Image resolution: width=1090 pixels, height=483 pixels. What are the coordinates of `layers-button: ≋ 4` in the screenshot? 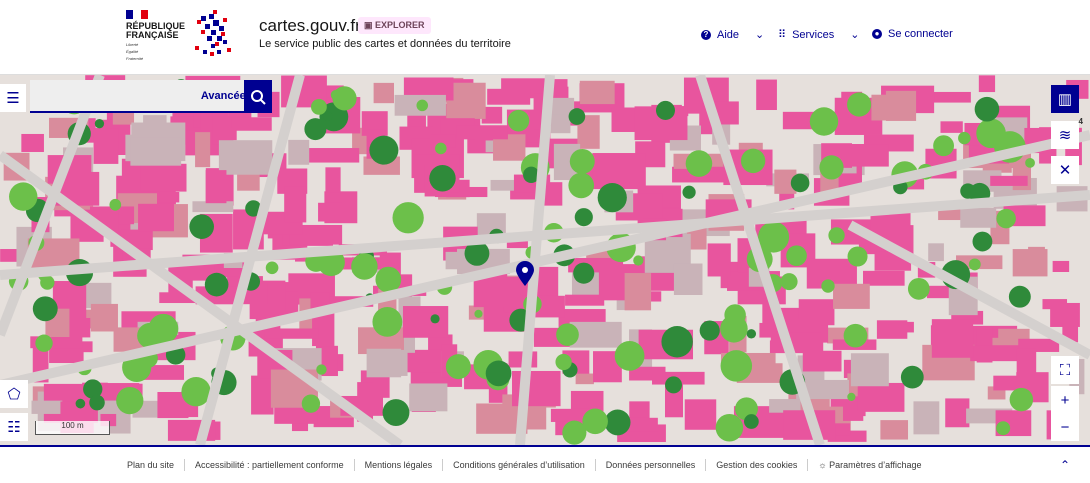 It's located at (1067, 133).